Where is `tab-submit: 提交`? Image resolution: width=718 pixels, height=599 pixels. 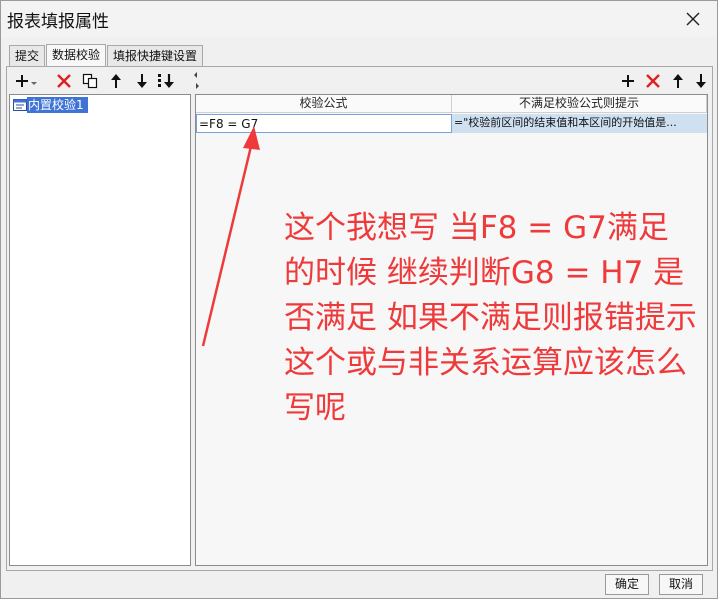 tab-submit: 提交 is located at coordinates (27, 55).